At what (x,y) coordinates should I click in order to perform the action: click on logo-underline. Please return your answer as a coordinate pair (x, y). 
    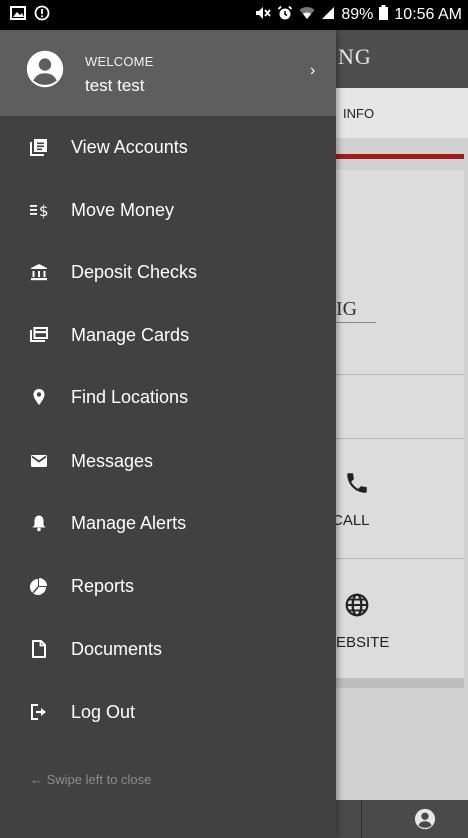
    Looking at the image, I should click on (356, 322).